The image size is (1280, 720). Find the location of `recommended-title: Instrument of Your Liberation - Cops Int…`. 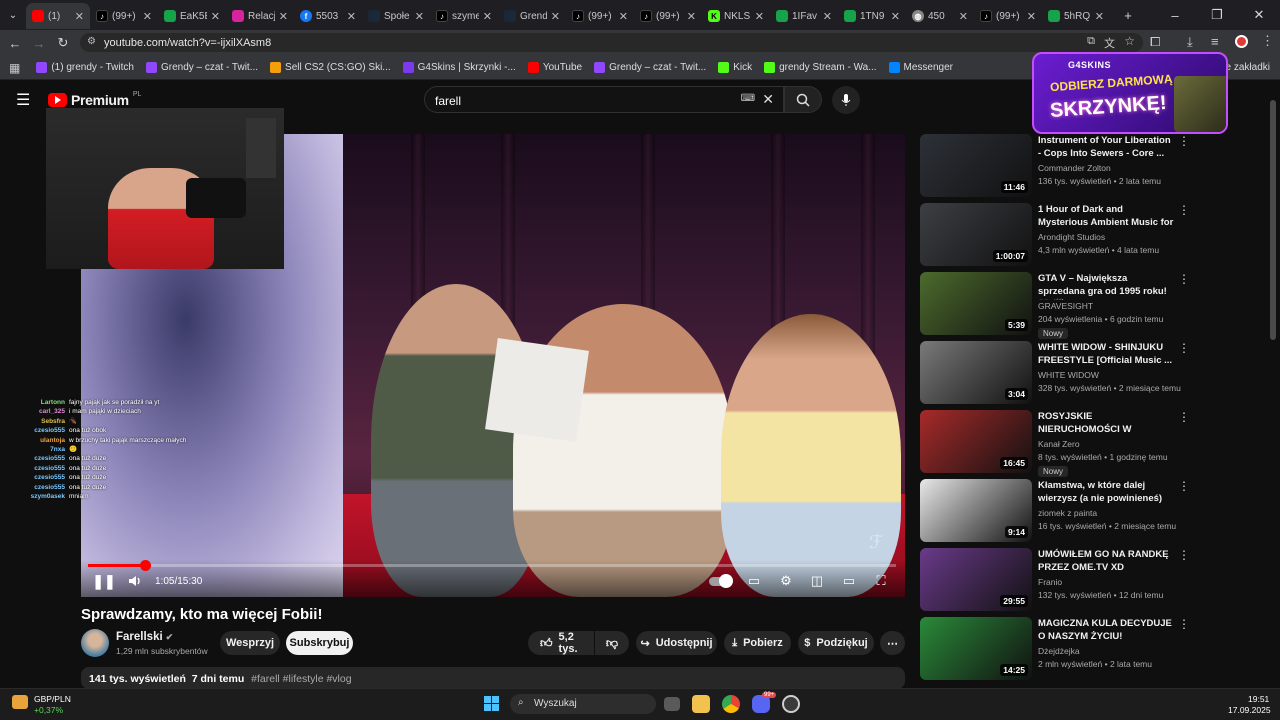

recommended-title: Instrument of Your Liberation - Cops Int… is located at coordinates (1106, 147).